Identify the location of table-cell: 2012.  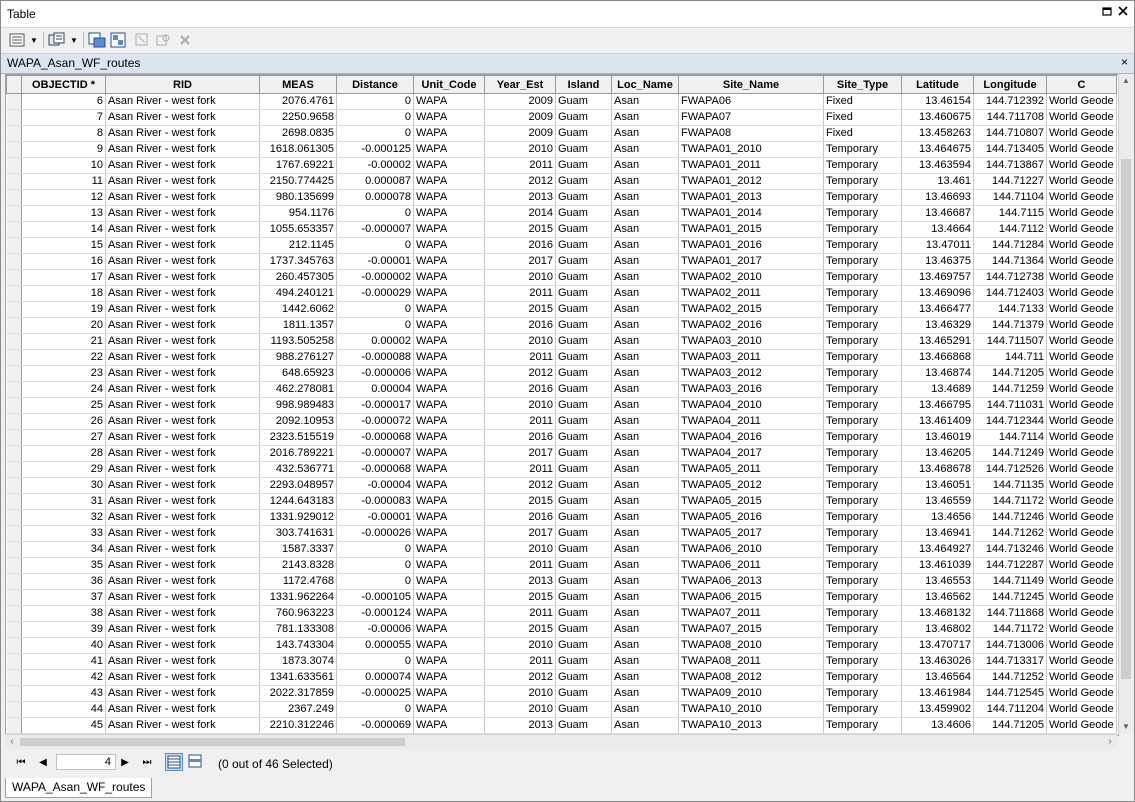
(520, 677).